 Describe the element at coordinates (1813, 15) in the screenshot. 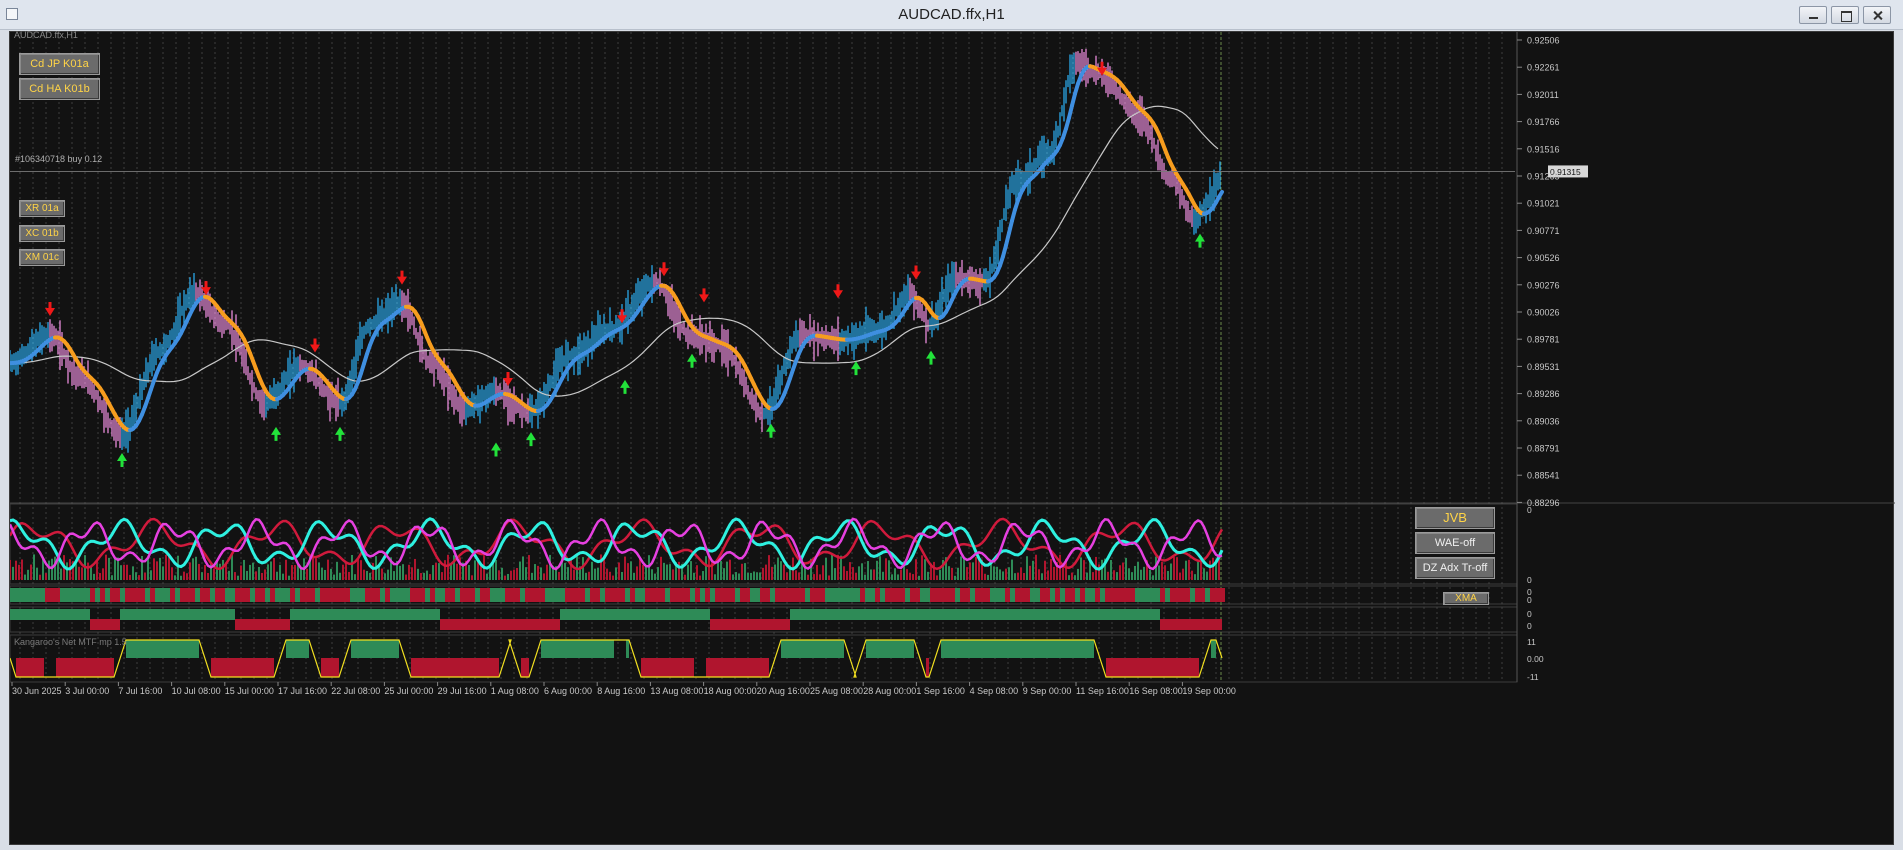

I see `minimize-button` at that location.